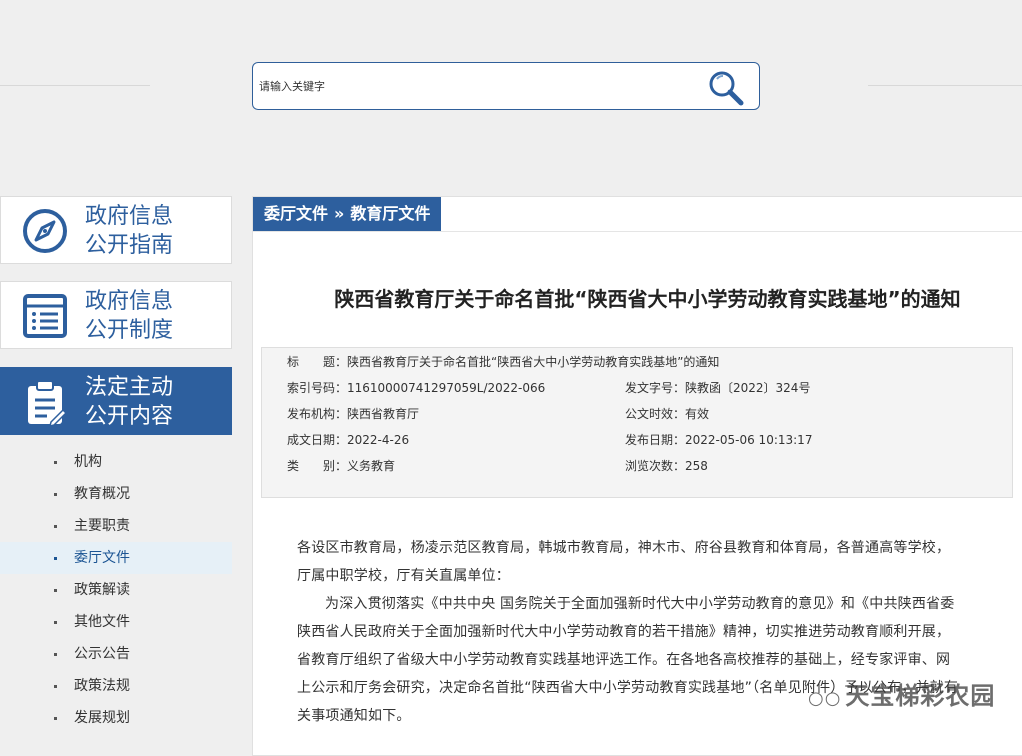 Image resolution: width=1022 pixels, height=756 pixels. What do you see at coordinates (416, 388) in the screenshot?
I see `meta-index-number: 索引号码：11610000741297059L/2022-066` at bounding box center [416, 388].